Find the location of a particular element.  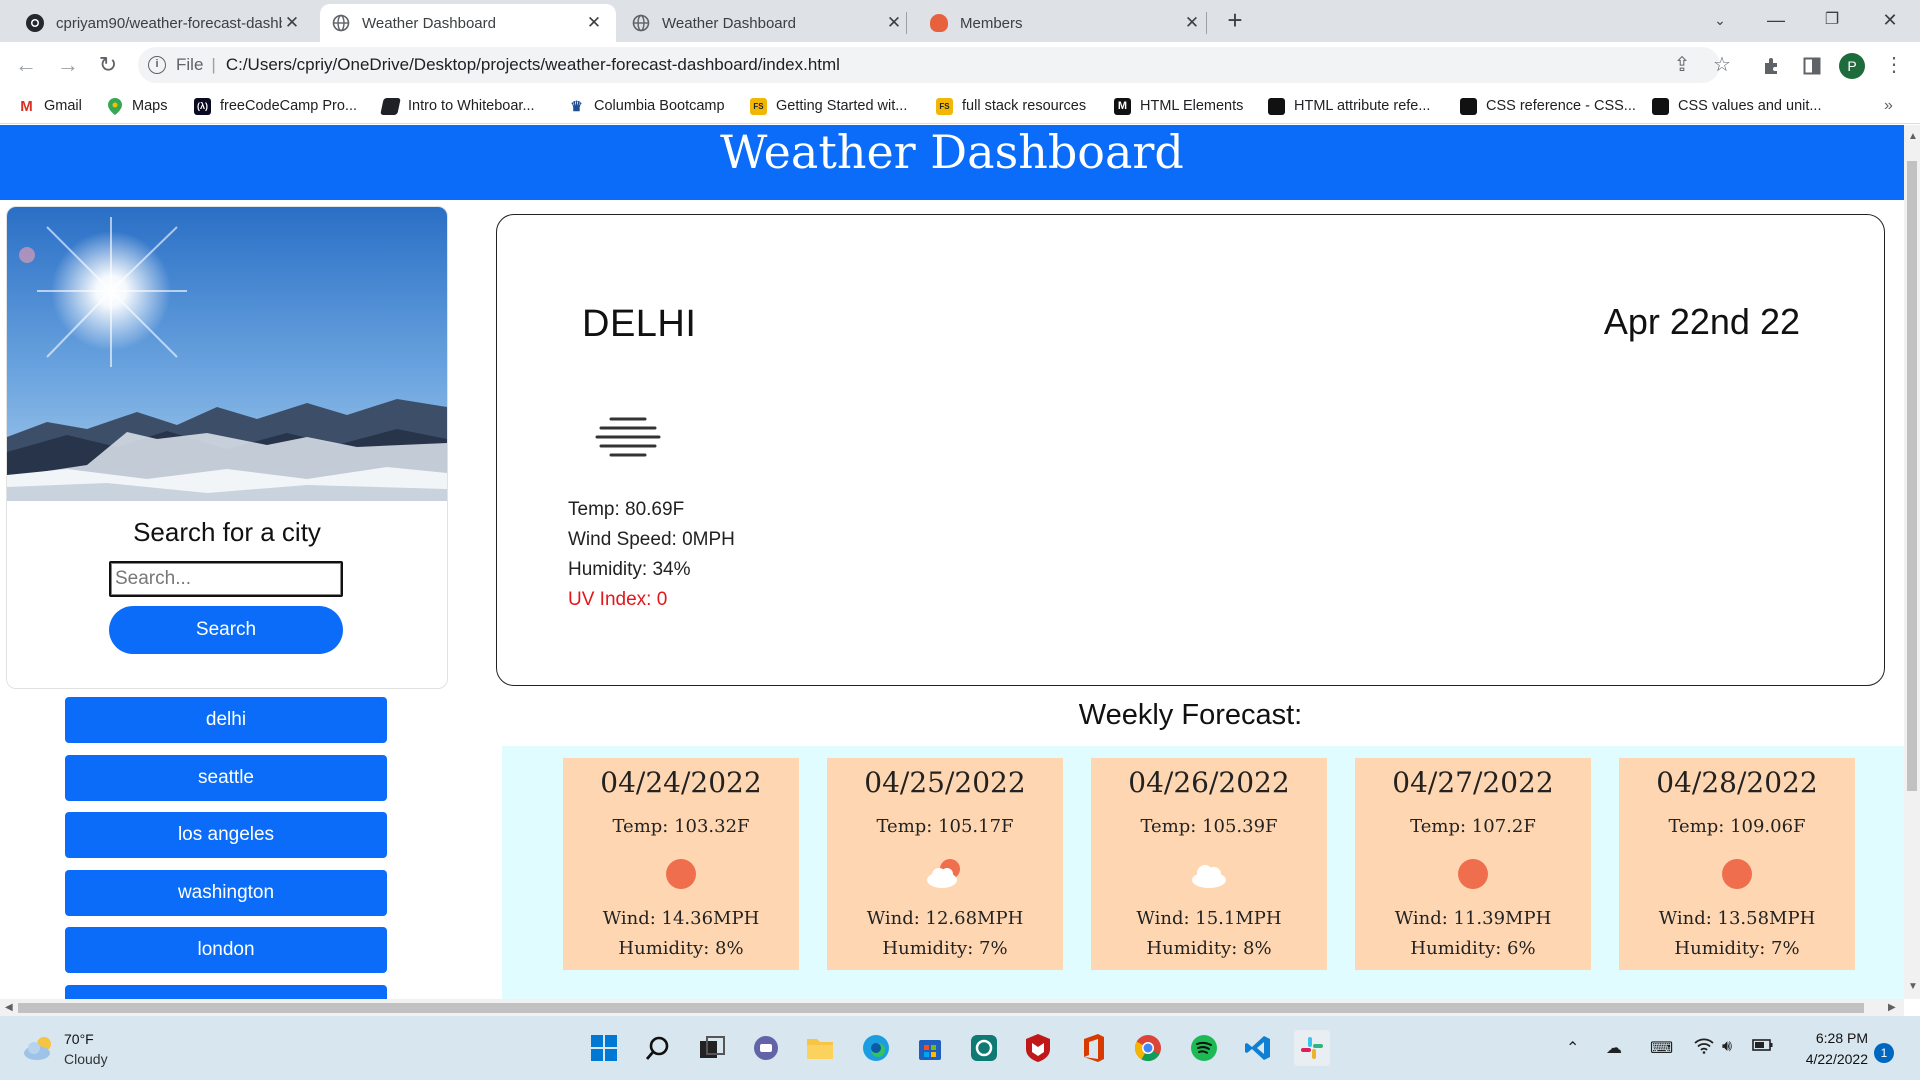

teams-chat-icon is located at coordinates (766, 1048).